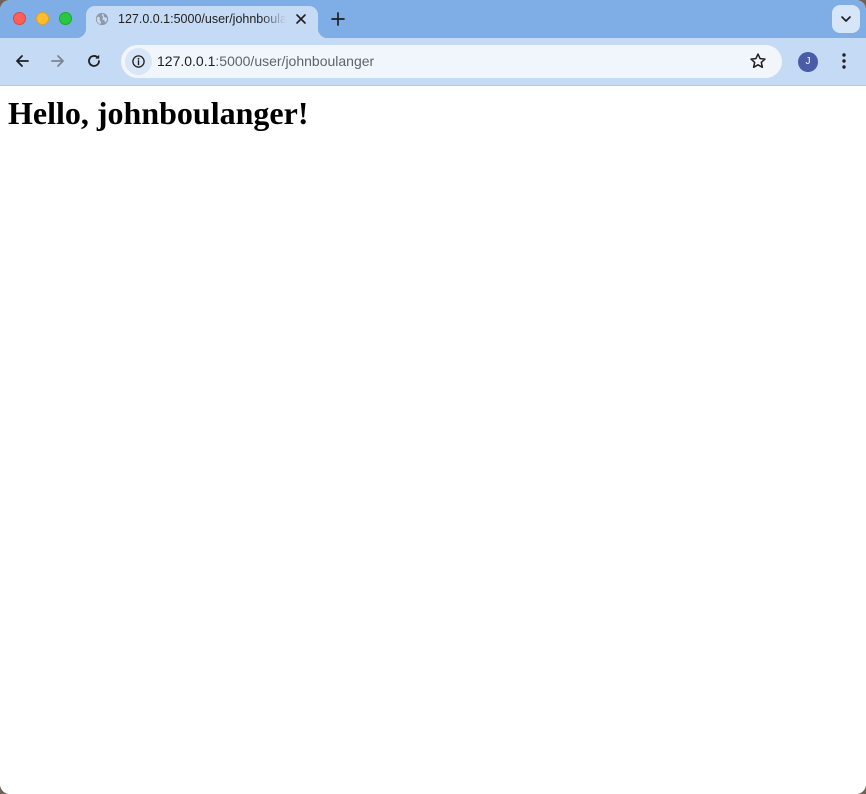 The height and width of the screenshot is (794, 866). I want to click on profile-avatar: J, so click(808, 62).